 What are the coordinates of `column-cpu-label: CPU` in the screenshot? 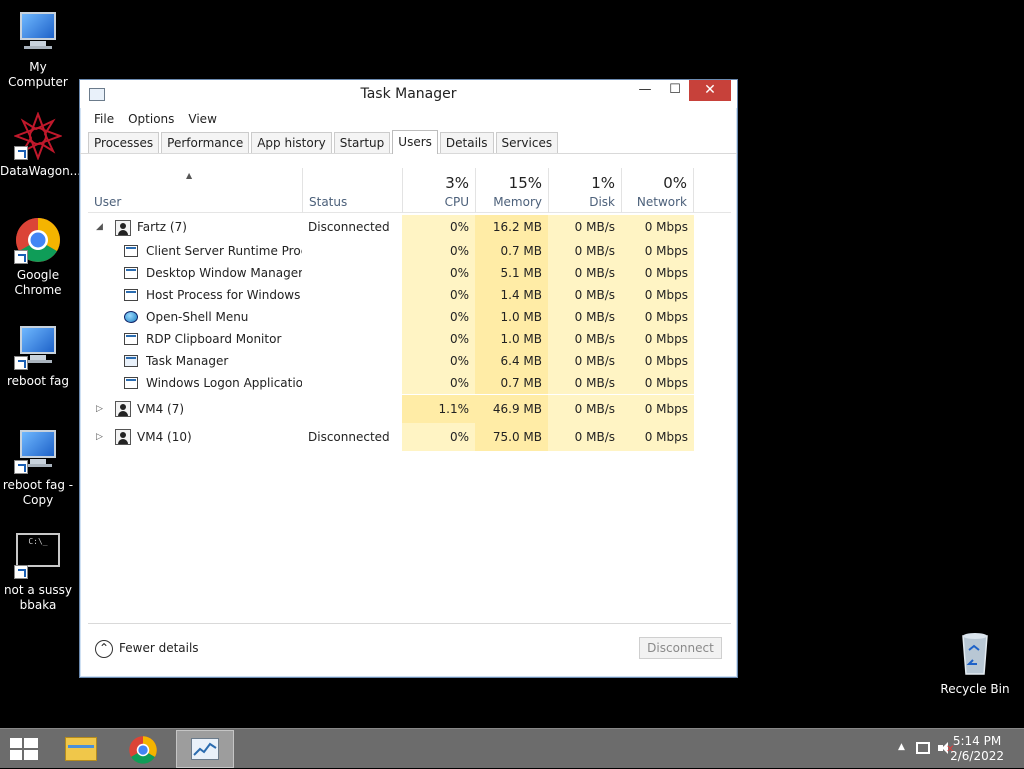 It's located at (456, 202).